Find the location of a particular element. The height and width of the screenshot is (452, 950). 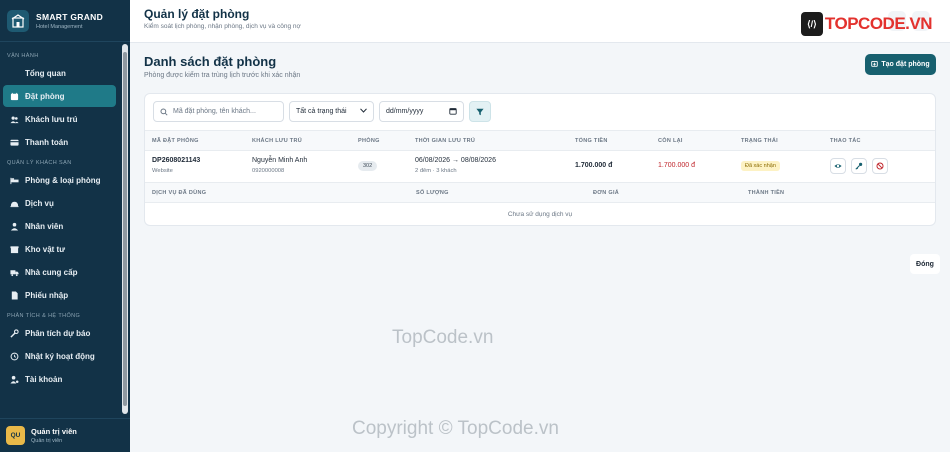

cancel-booking-button is located at coordinates (880, 166).